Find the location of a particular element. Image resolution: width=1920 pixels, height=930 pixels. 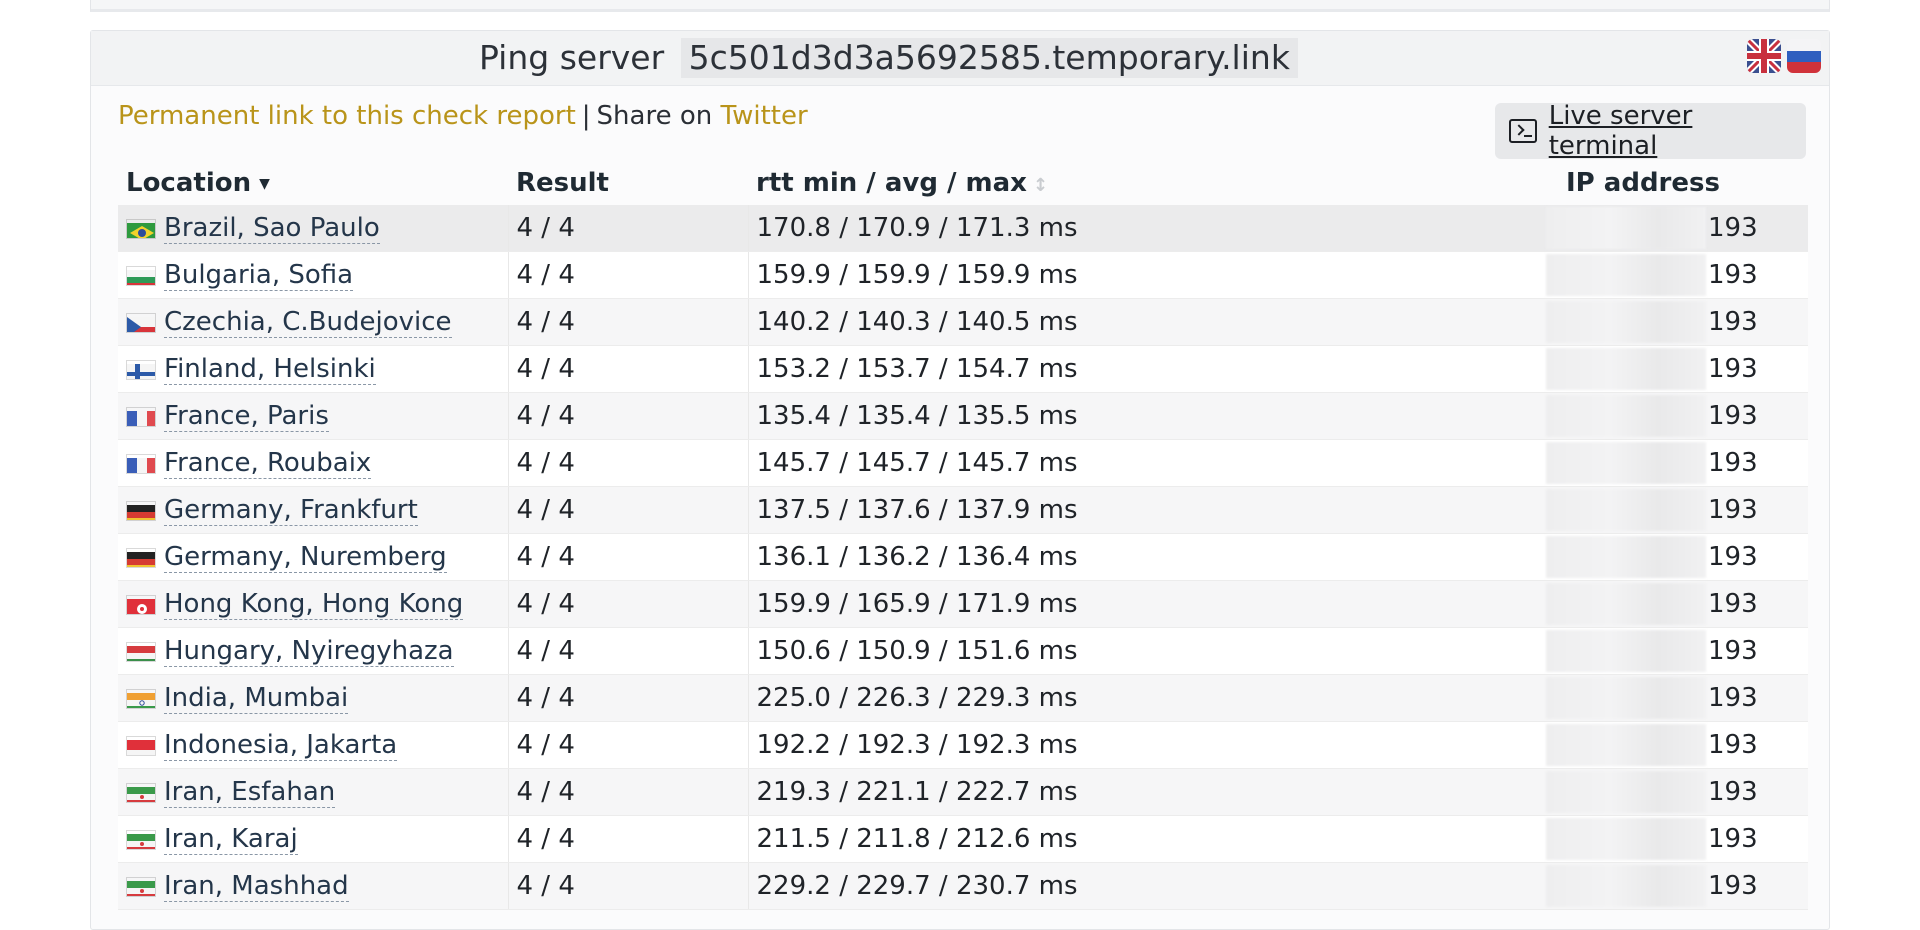

location-link: Finland, Helsinki is located at coordinates (270, 369).